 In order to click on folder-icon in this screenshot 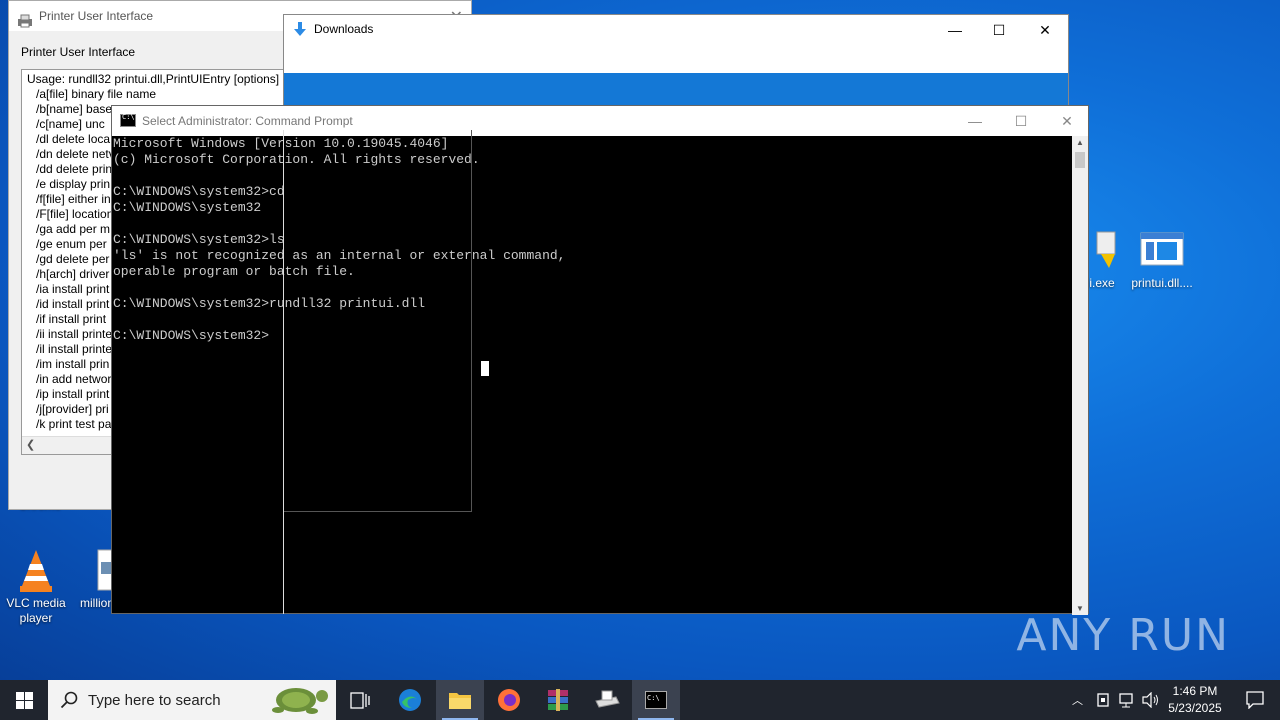, I will do `click(460, 701)`.